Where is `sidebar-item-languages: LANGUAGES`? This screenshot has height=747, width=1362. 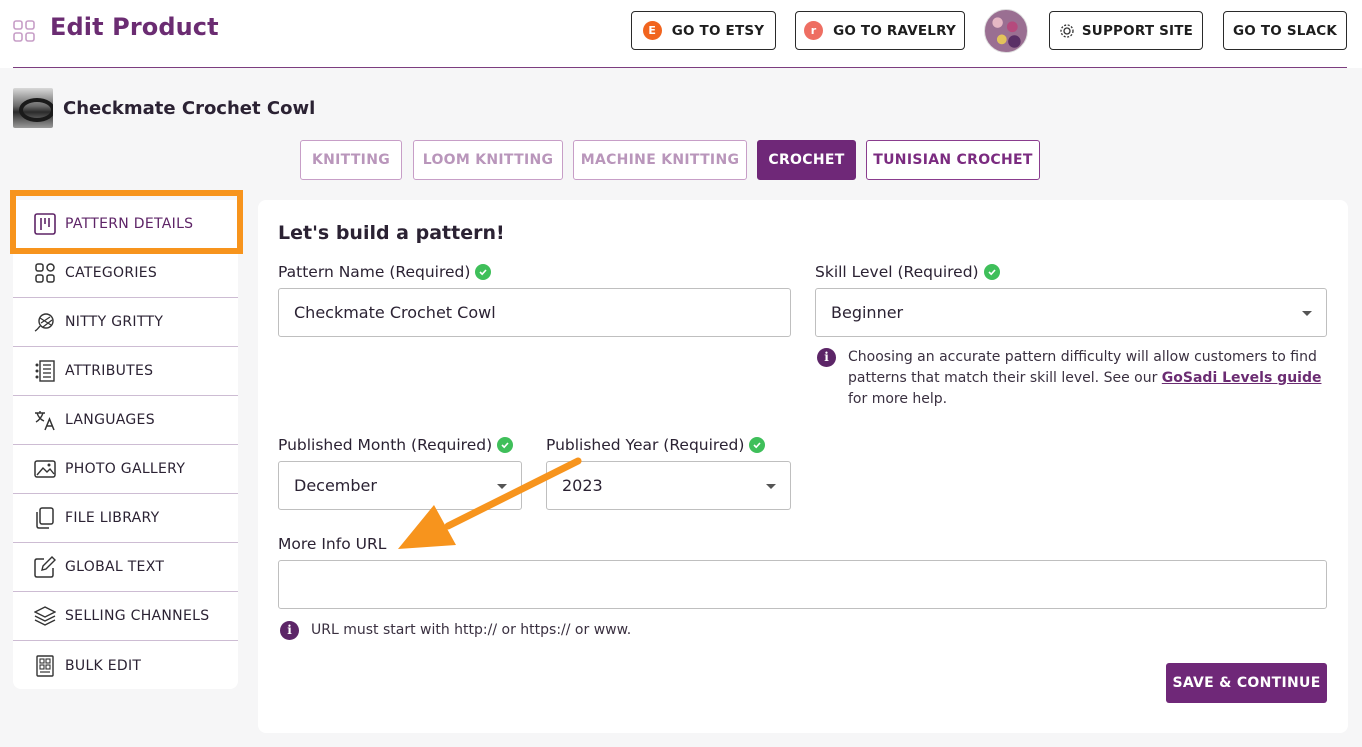
sidebar-item-languages: LANGUAGES is located at coordinates (125, 420).